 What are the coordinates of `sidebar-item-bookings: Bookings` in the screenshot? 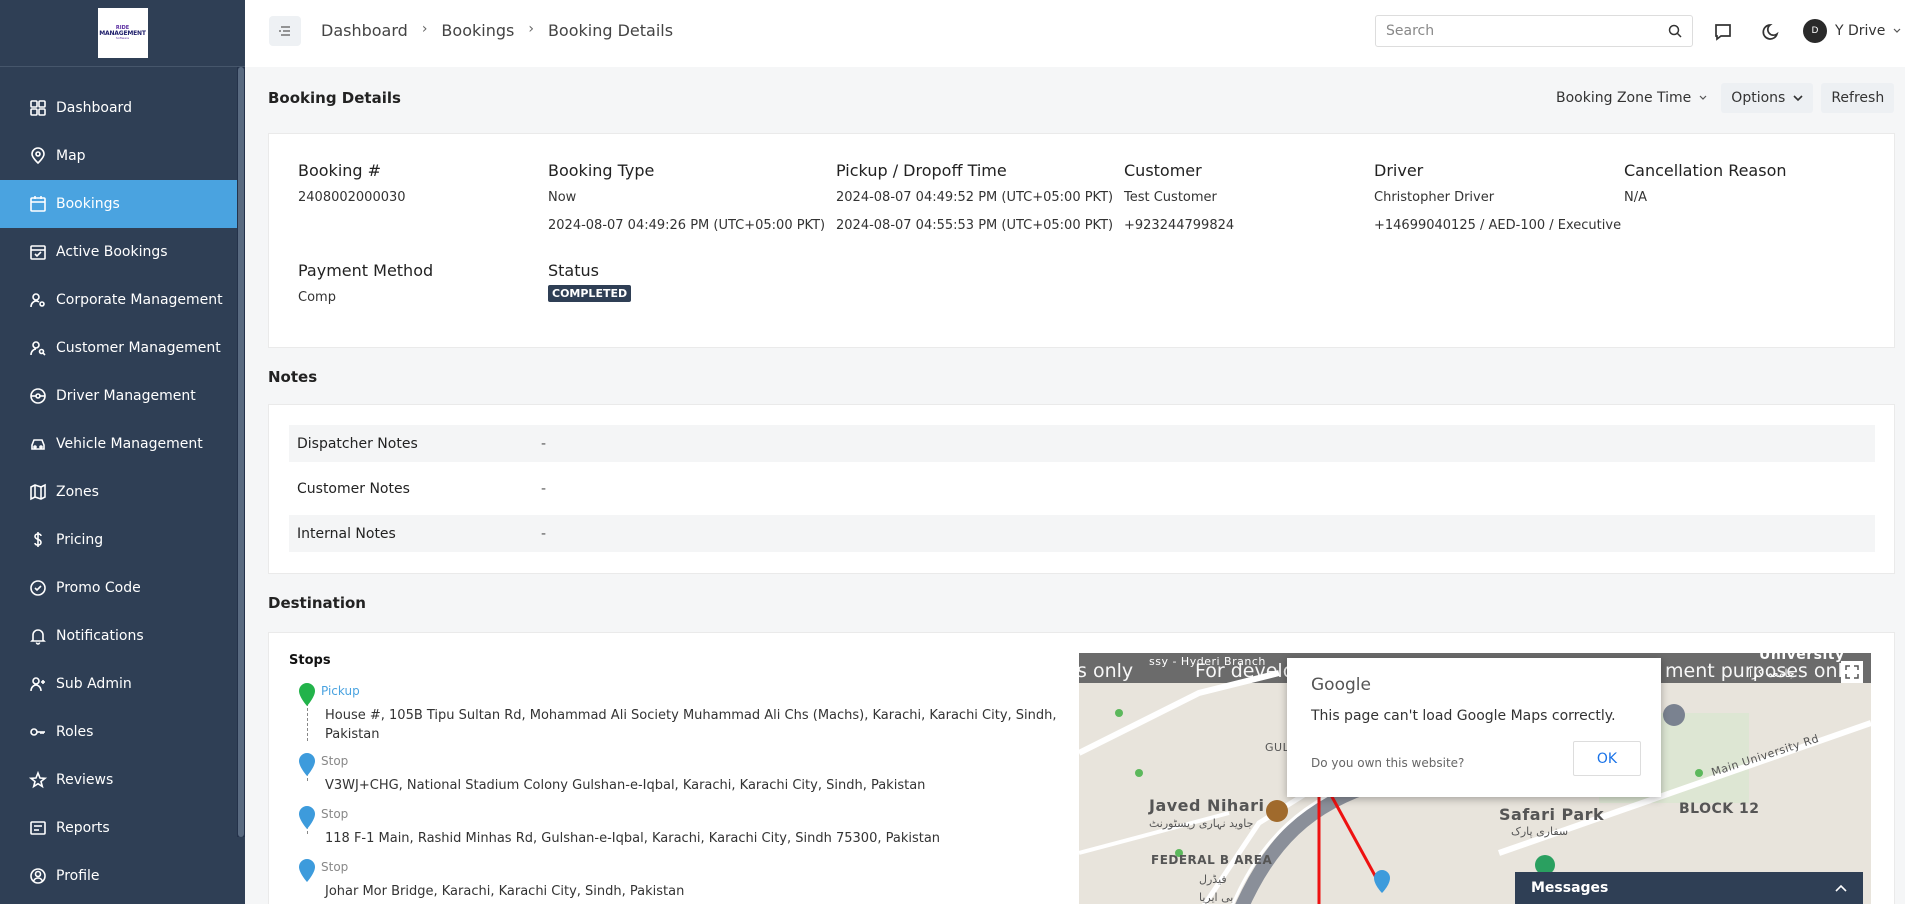 It's located at (122, 204).